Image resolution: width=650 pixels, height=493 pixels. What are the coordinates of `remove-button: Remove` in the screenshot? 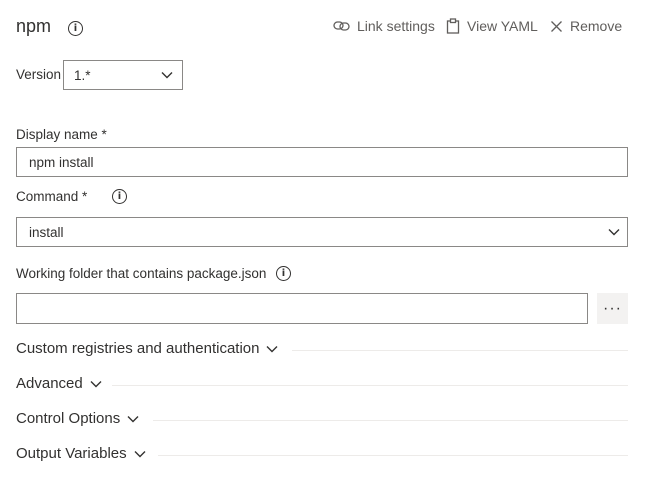 It's located at (586, 26).